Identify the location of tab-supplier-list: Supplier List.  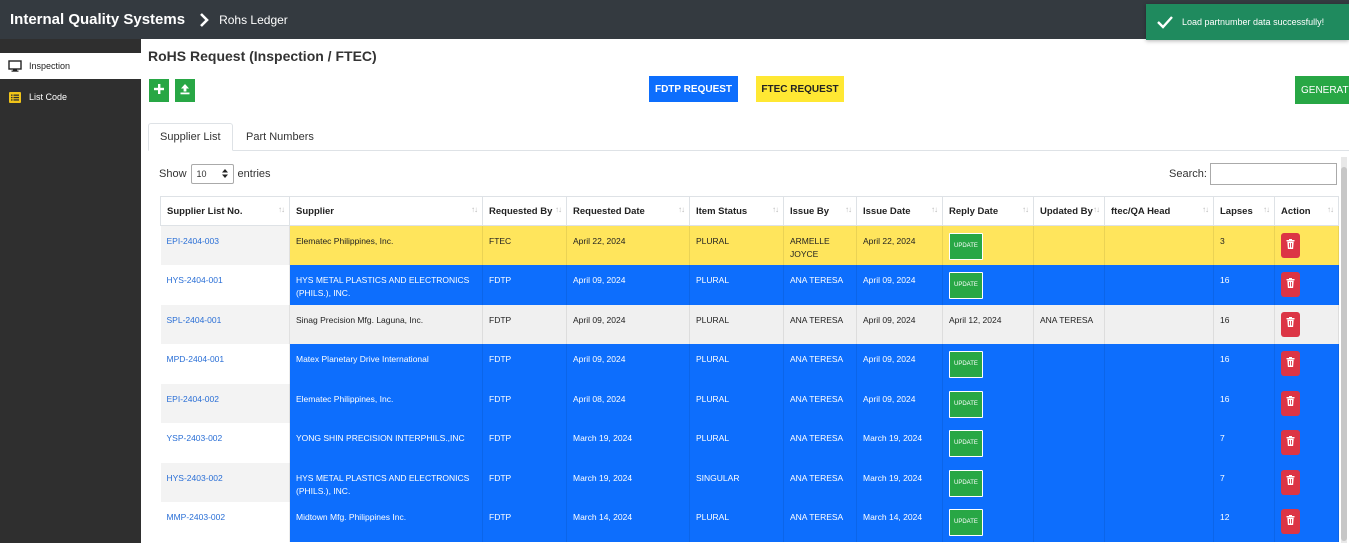
(190, 137).